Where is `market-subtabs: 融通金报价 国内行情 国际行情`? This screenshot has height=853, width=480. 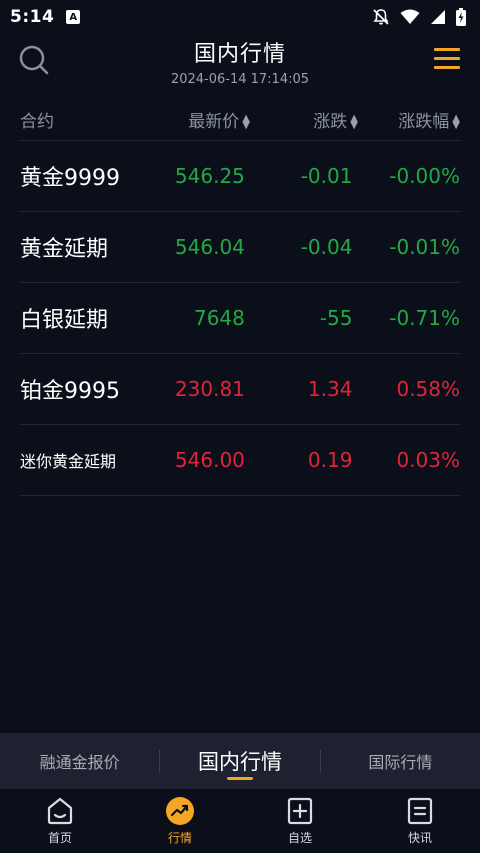 market-subtabs: 融通金报价 国内行情 国际行情 is located at coordinates (240, 761).